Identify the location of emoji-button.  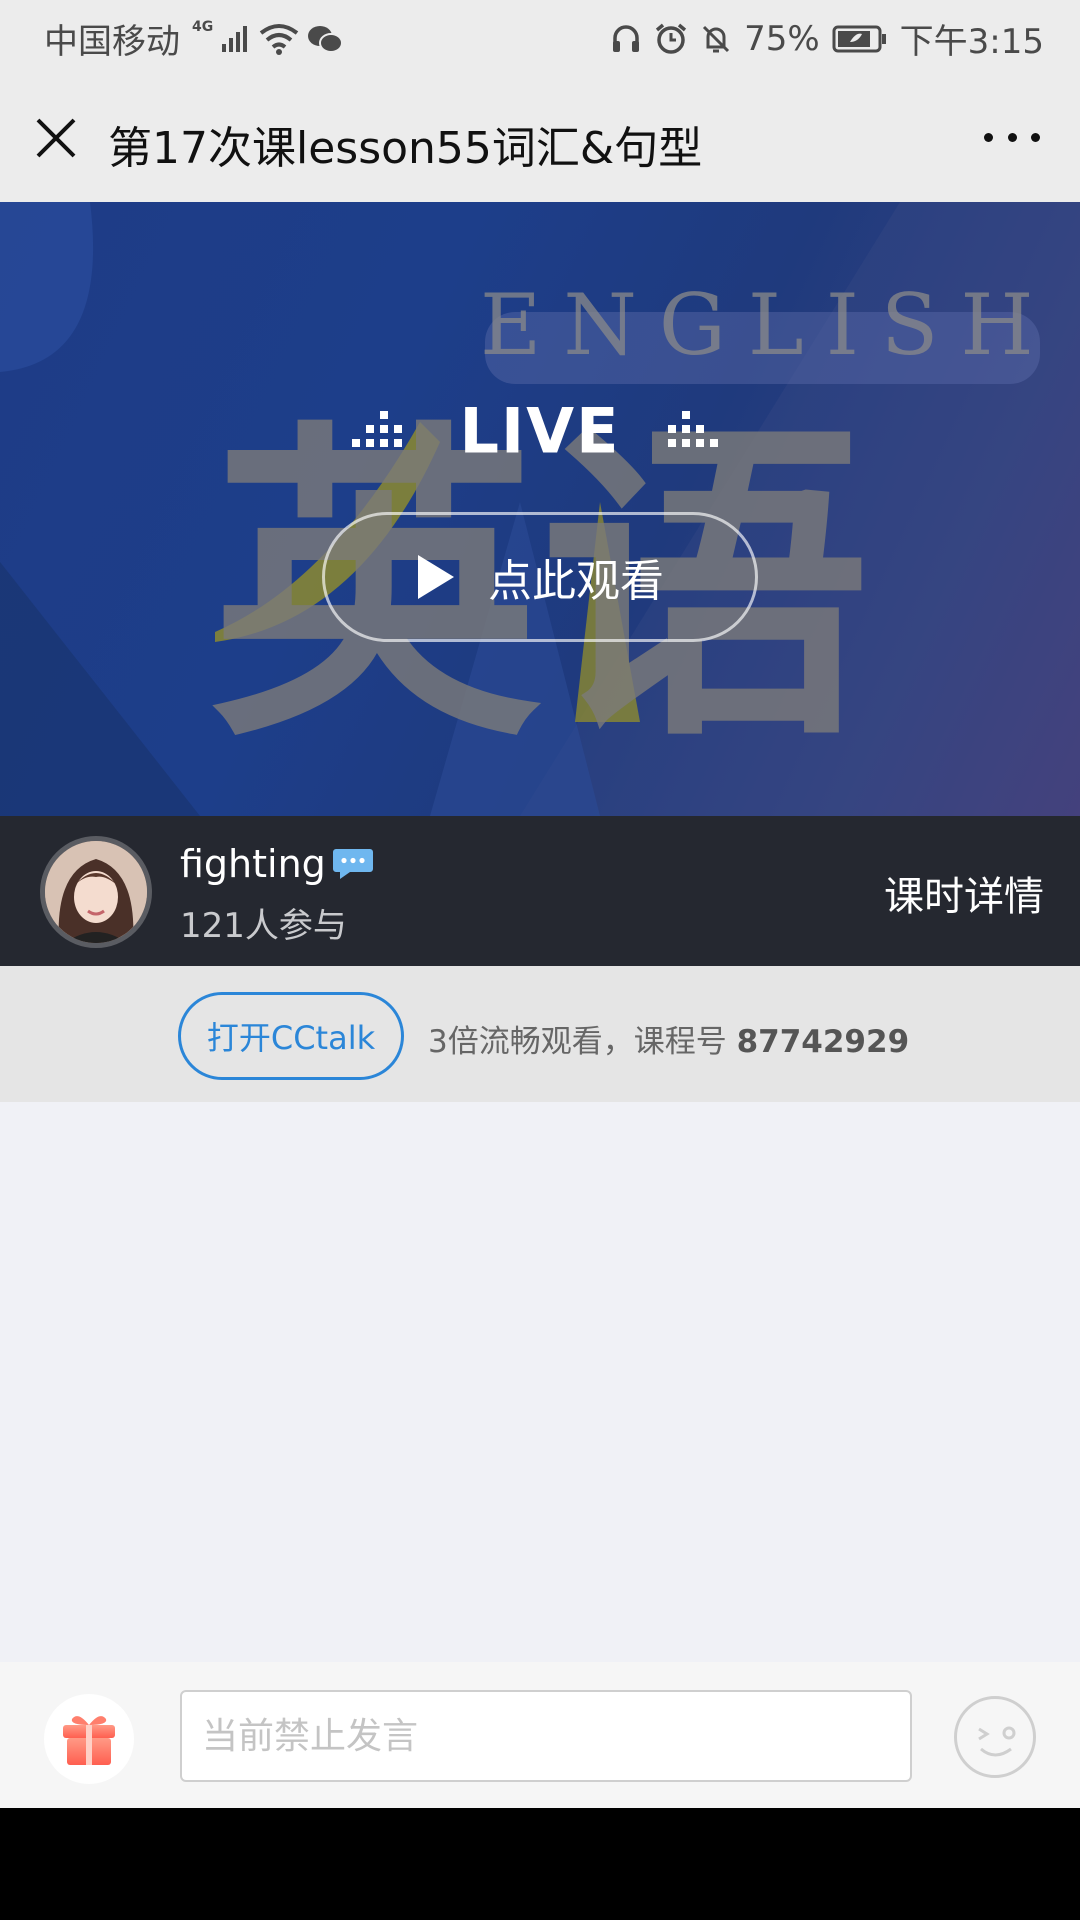
(995, 1737).